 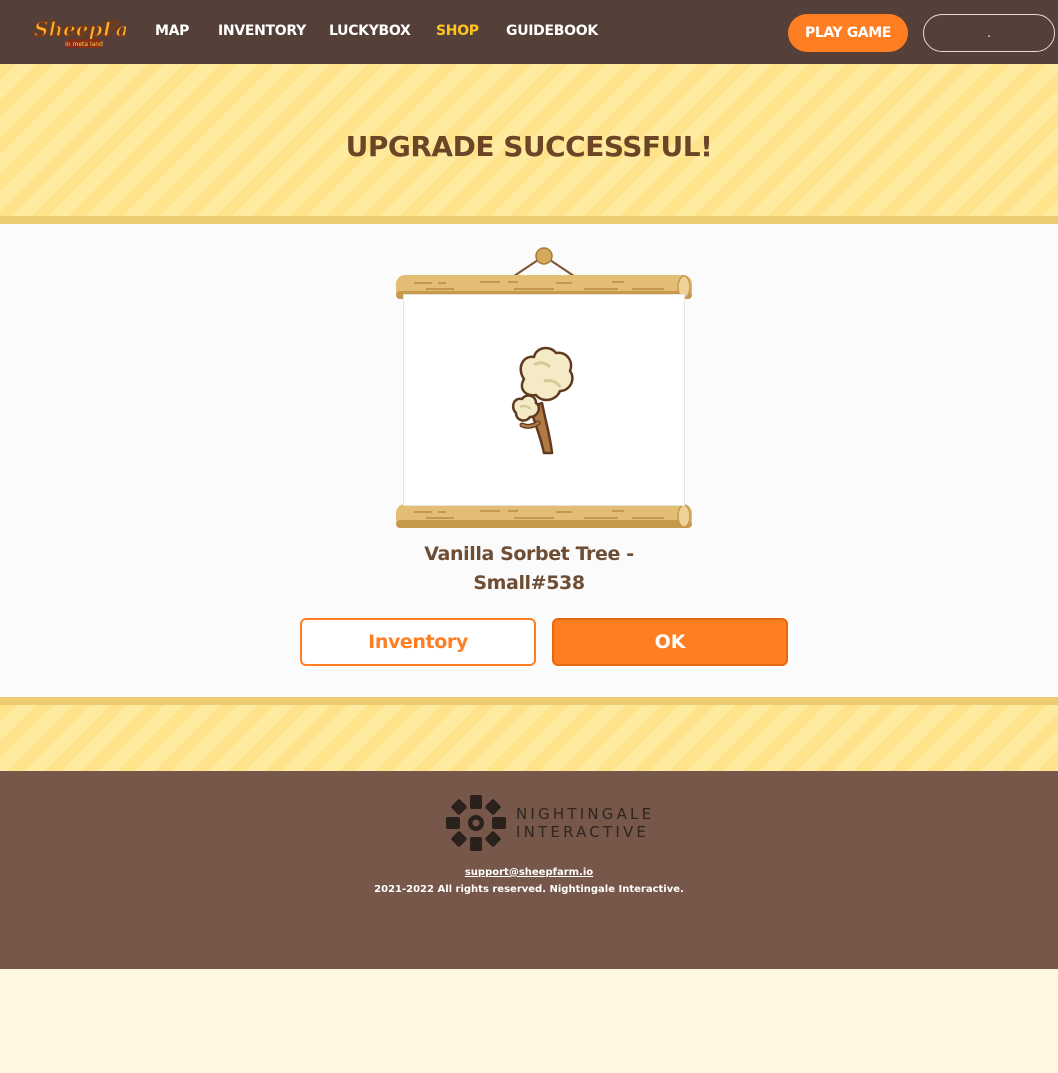 I want to click on item-name-line2: Small#538, so click(x=529, y=583).